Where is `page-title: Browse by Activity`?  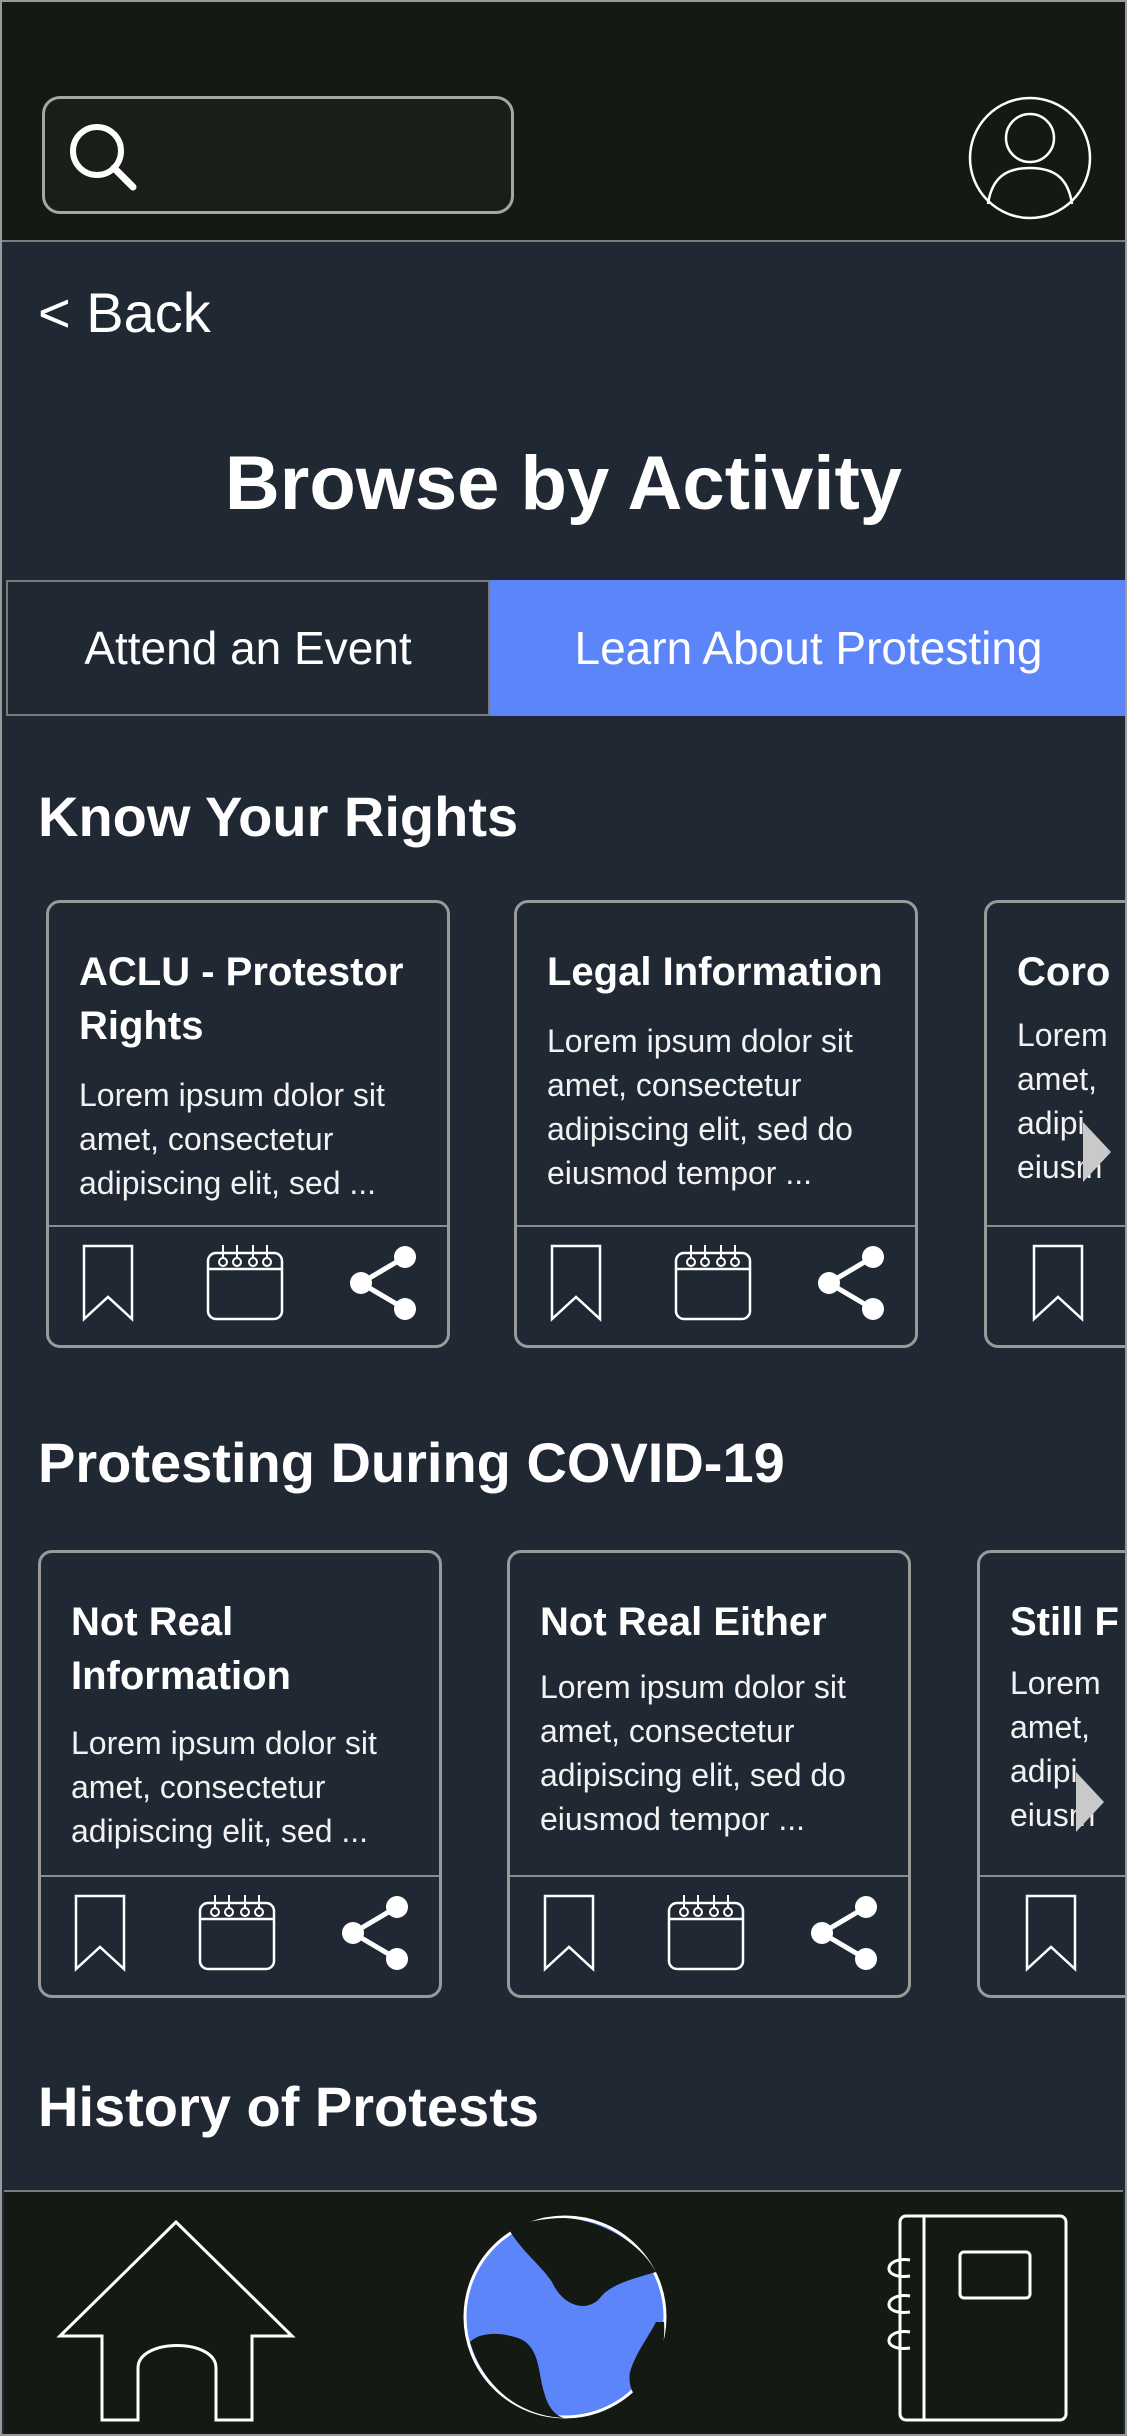 page-title: Browse by Activity is located at coordinates (563, 483).